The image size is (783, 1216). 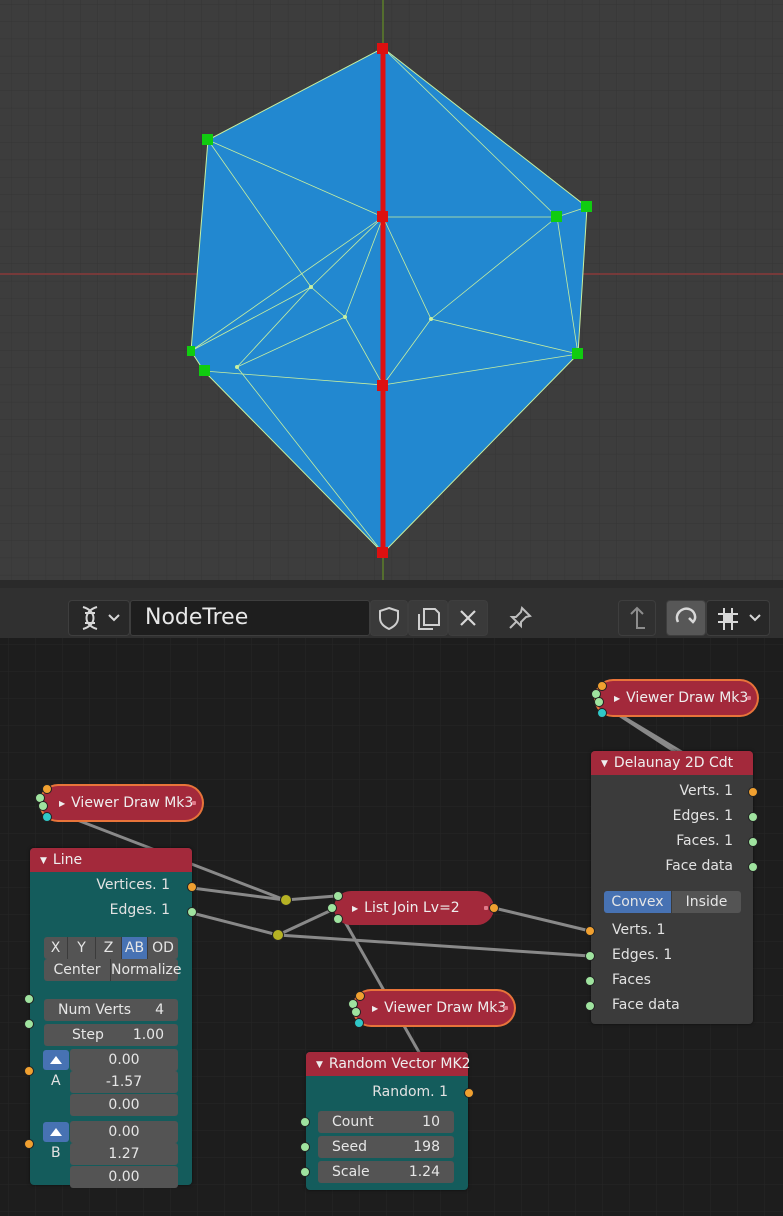 I want to click on socket-delaunay-face-data-out, so click(x=753, y=867).